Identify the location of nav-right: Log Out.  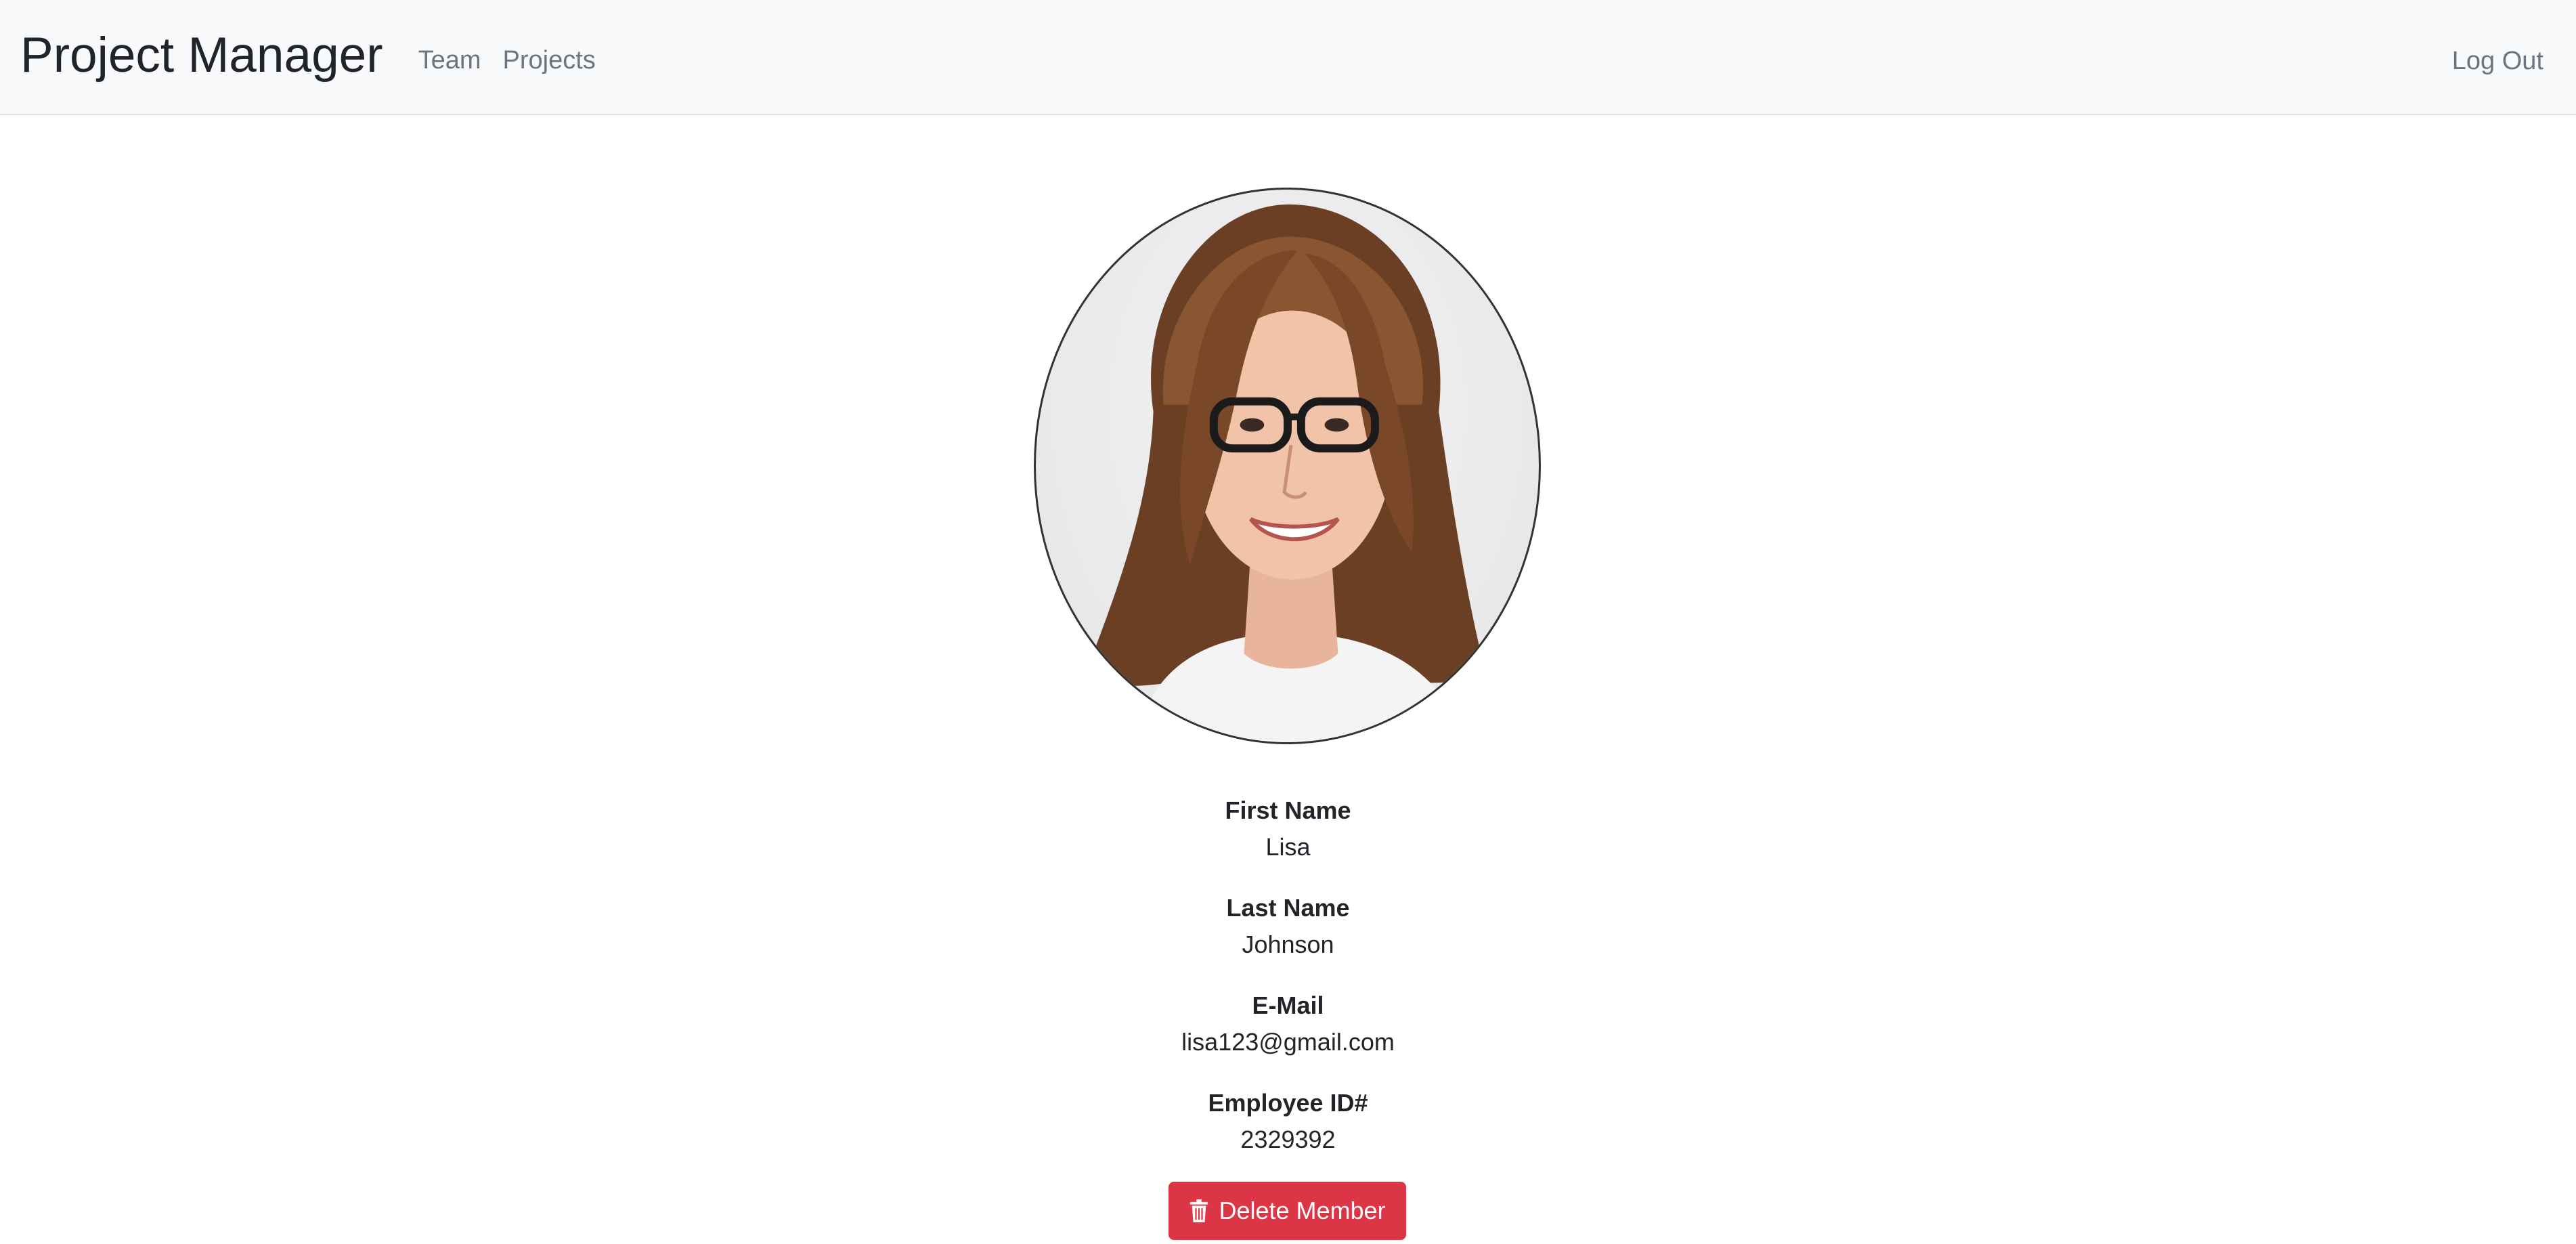
(2498, 58).